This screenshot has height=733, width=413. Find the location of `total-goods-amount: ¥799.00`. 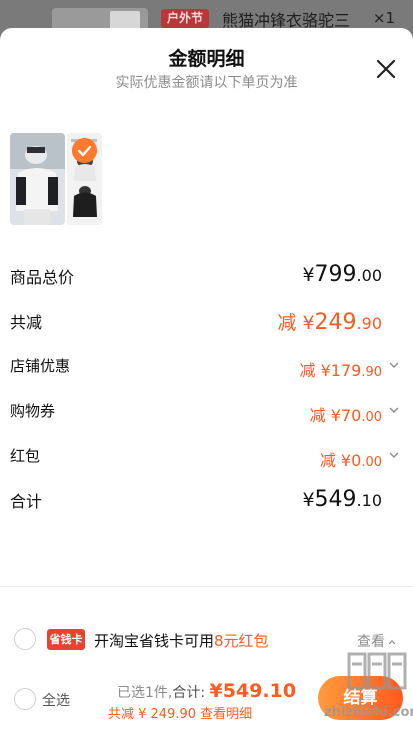

total-goods-amount: ¥799.00 is located at coordinates (342, 274).